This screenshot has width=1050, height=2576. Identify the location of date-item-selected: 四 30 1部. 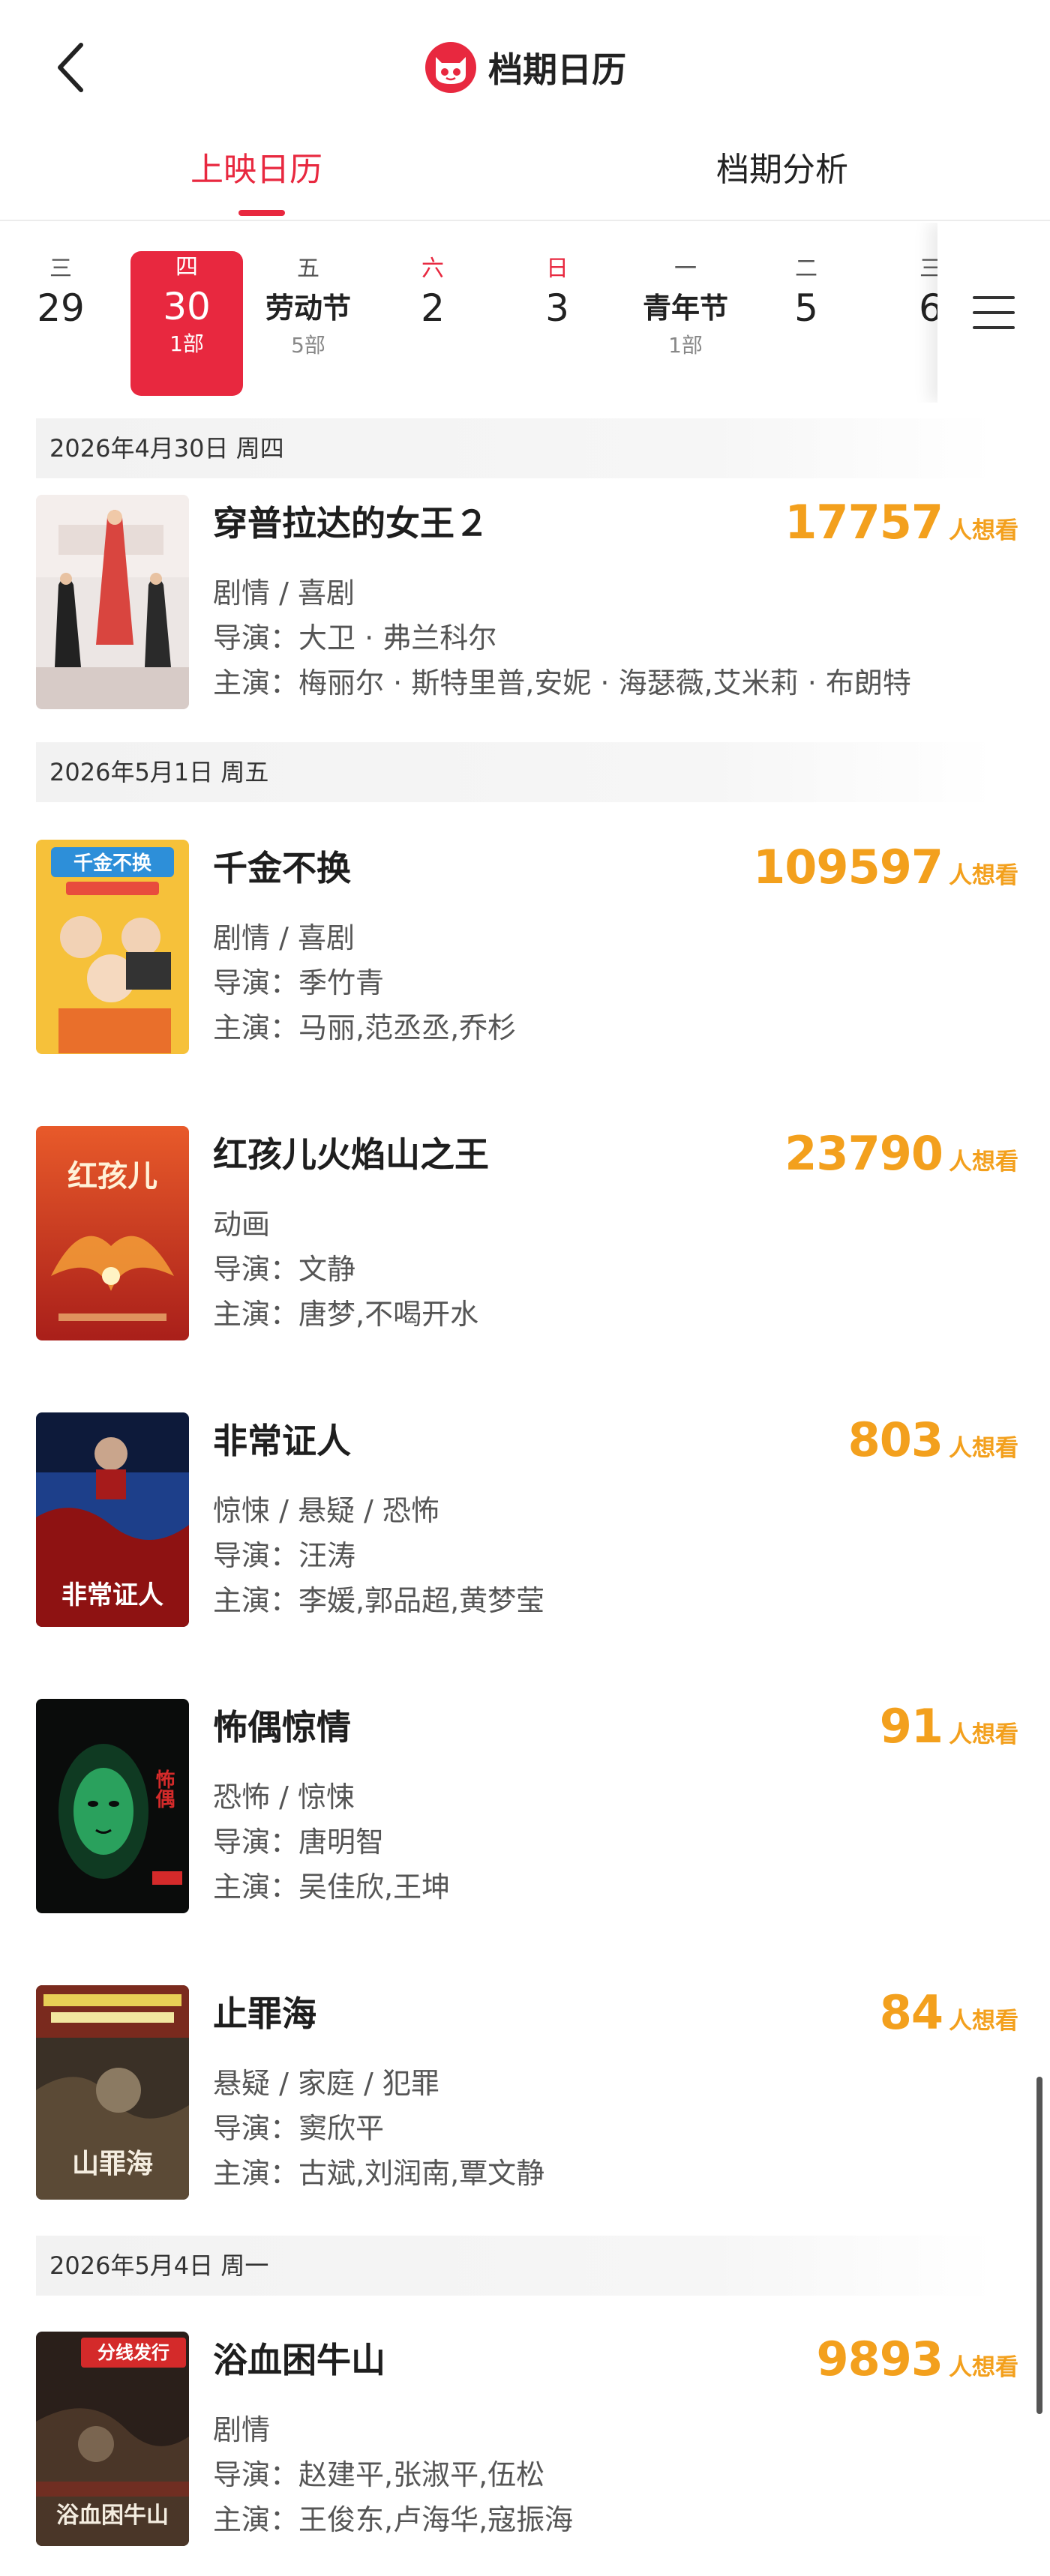
(186, 324).